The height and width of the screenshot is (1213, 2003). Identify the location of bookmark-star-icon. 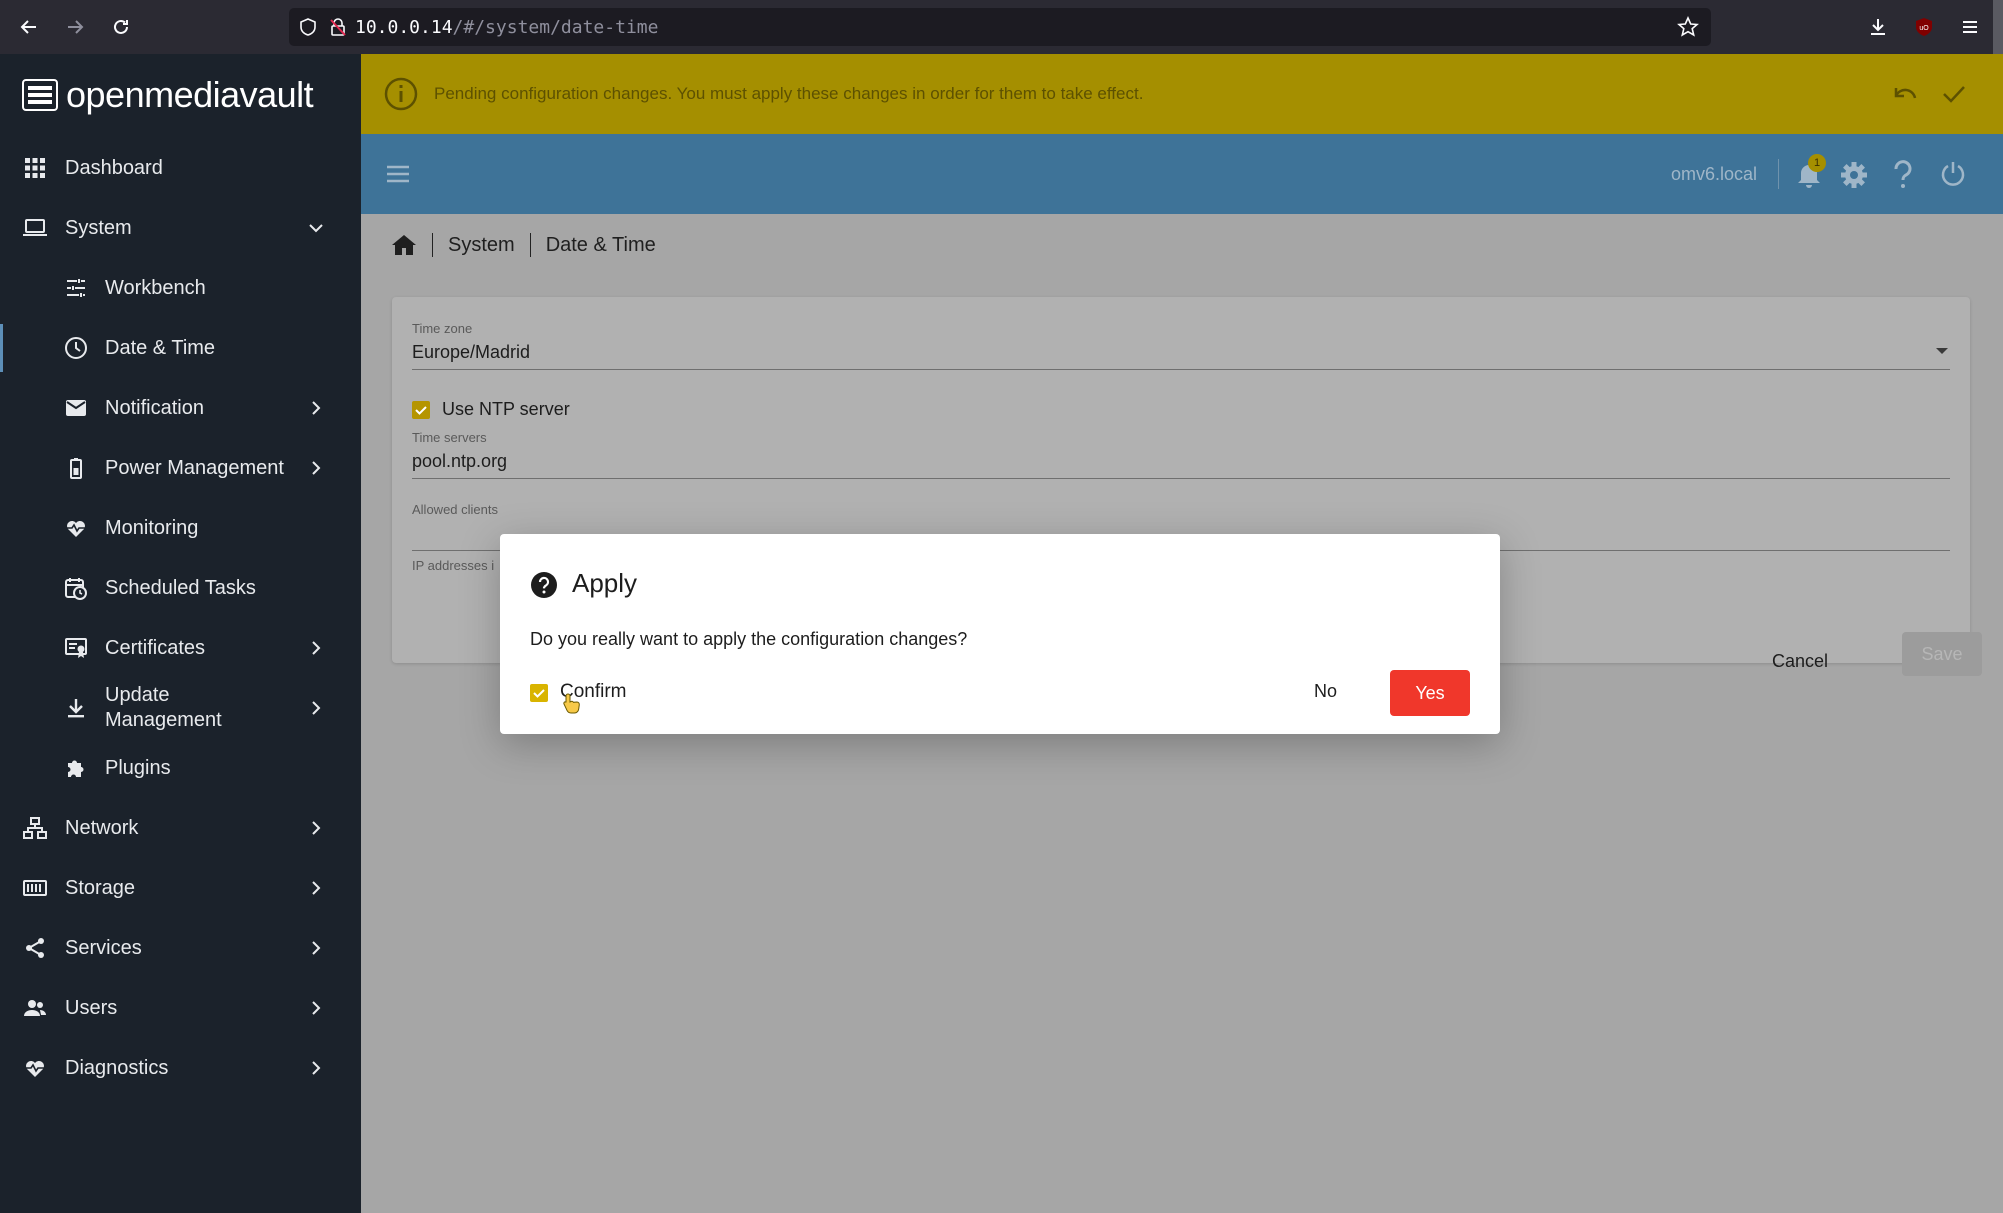
(1688, 27).